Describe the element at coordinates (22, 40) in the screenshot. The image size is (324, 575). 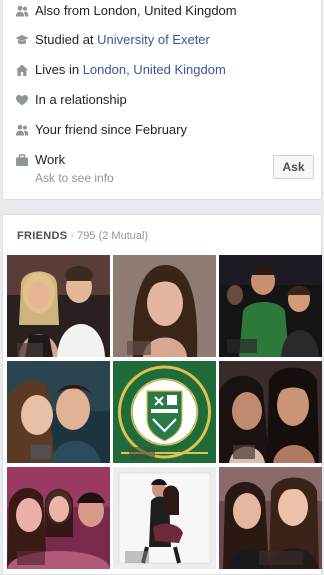
I see `graduation-cap-icon` at that location.